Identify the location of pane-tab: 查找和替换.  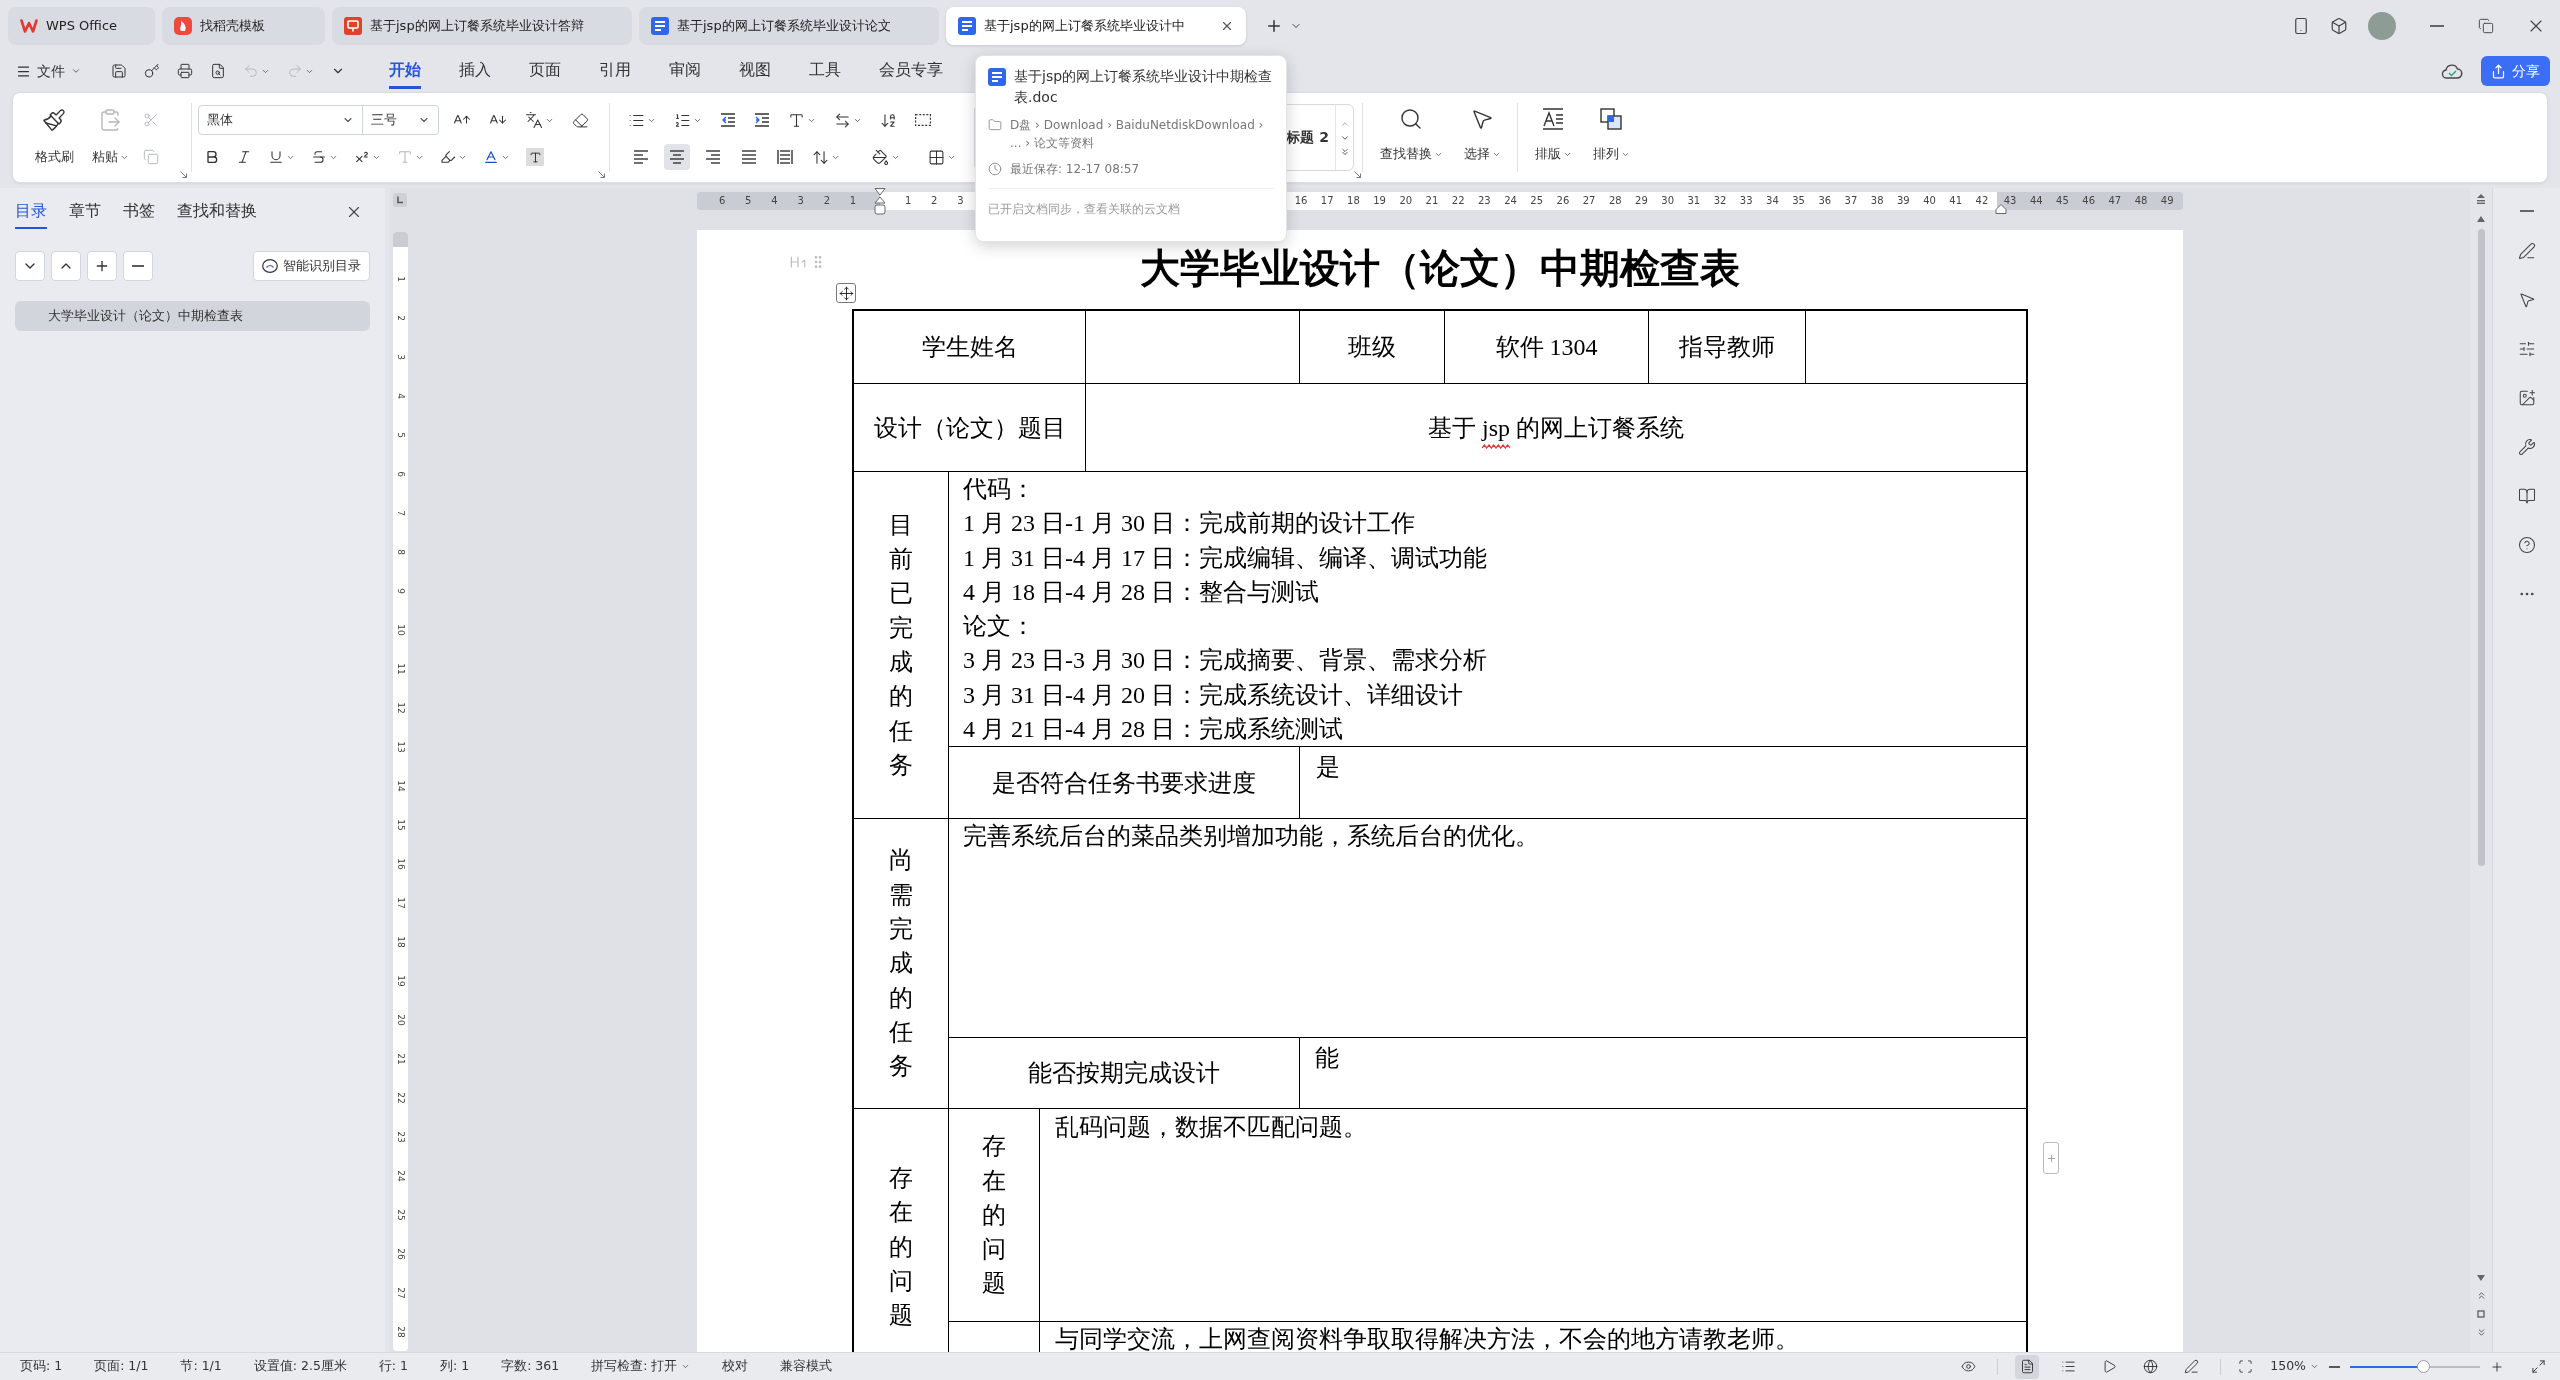
(217, 212).